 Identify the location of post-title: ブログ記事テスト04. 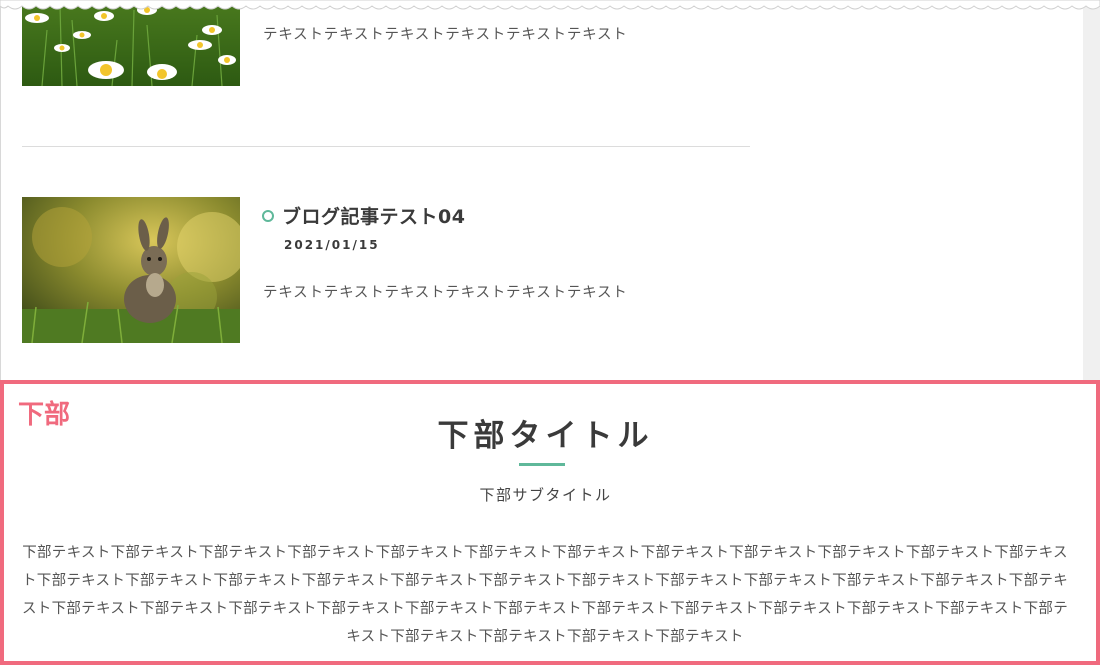
(363, 215).